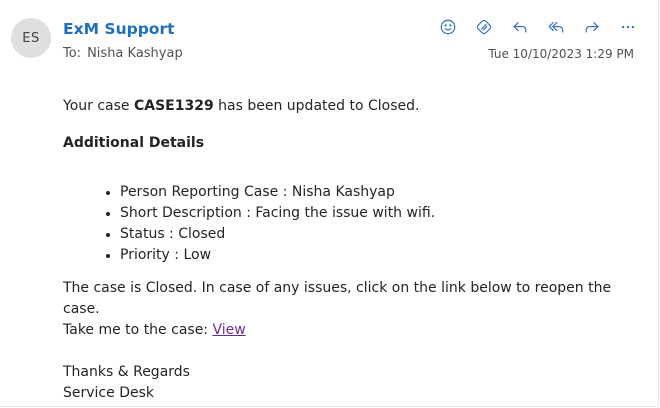 The image size is (660, 408). Describe the element at coordinates (374, 192) in the screenshot. I see `list-item: Person Reporting Case : Nisha Kashyap` at that location.